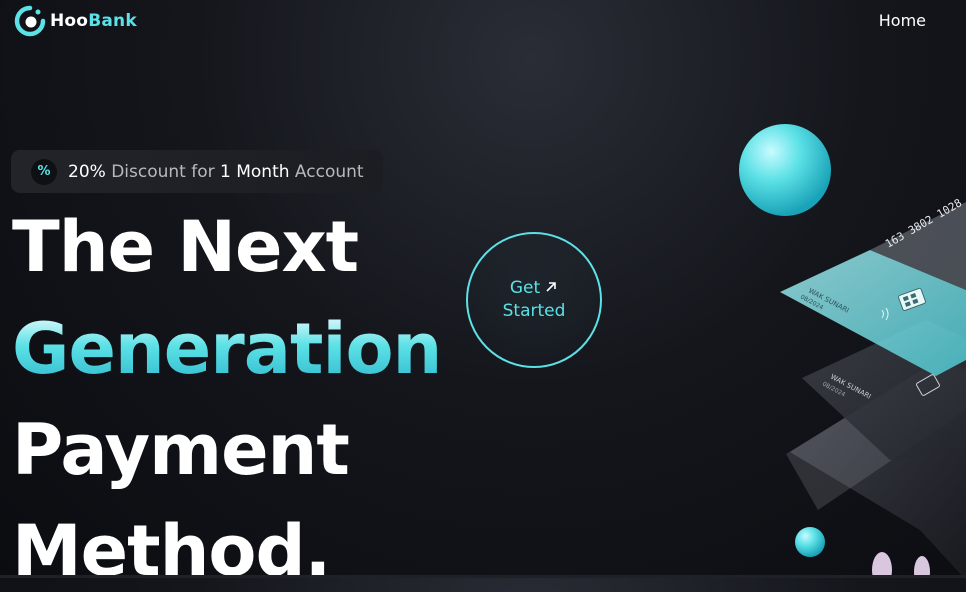 The height and width of the screenshot is (592, 966). What do you see at coordinates (112, 21) in the screenshot?
I see `logo-text-bank: Bank` at bounding box center [112, 21].